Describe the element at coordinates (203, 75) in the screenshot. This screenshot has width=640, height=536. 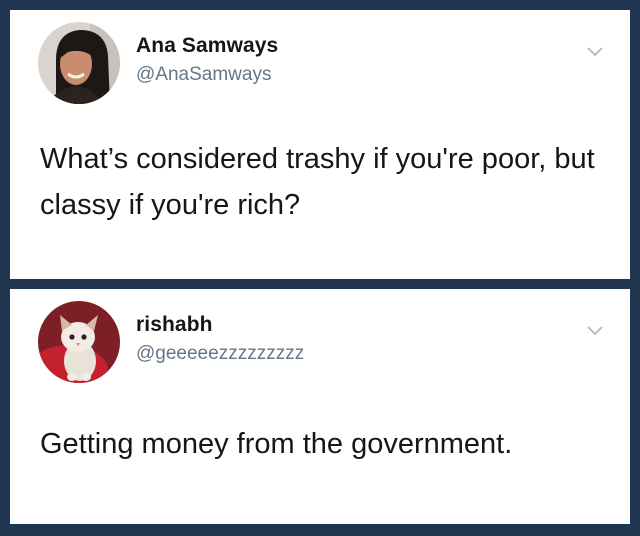
I see `user-handle: @AnaSamways` at that location.